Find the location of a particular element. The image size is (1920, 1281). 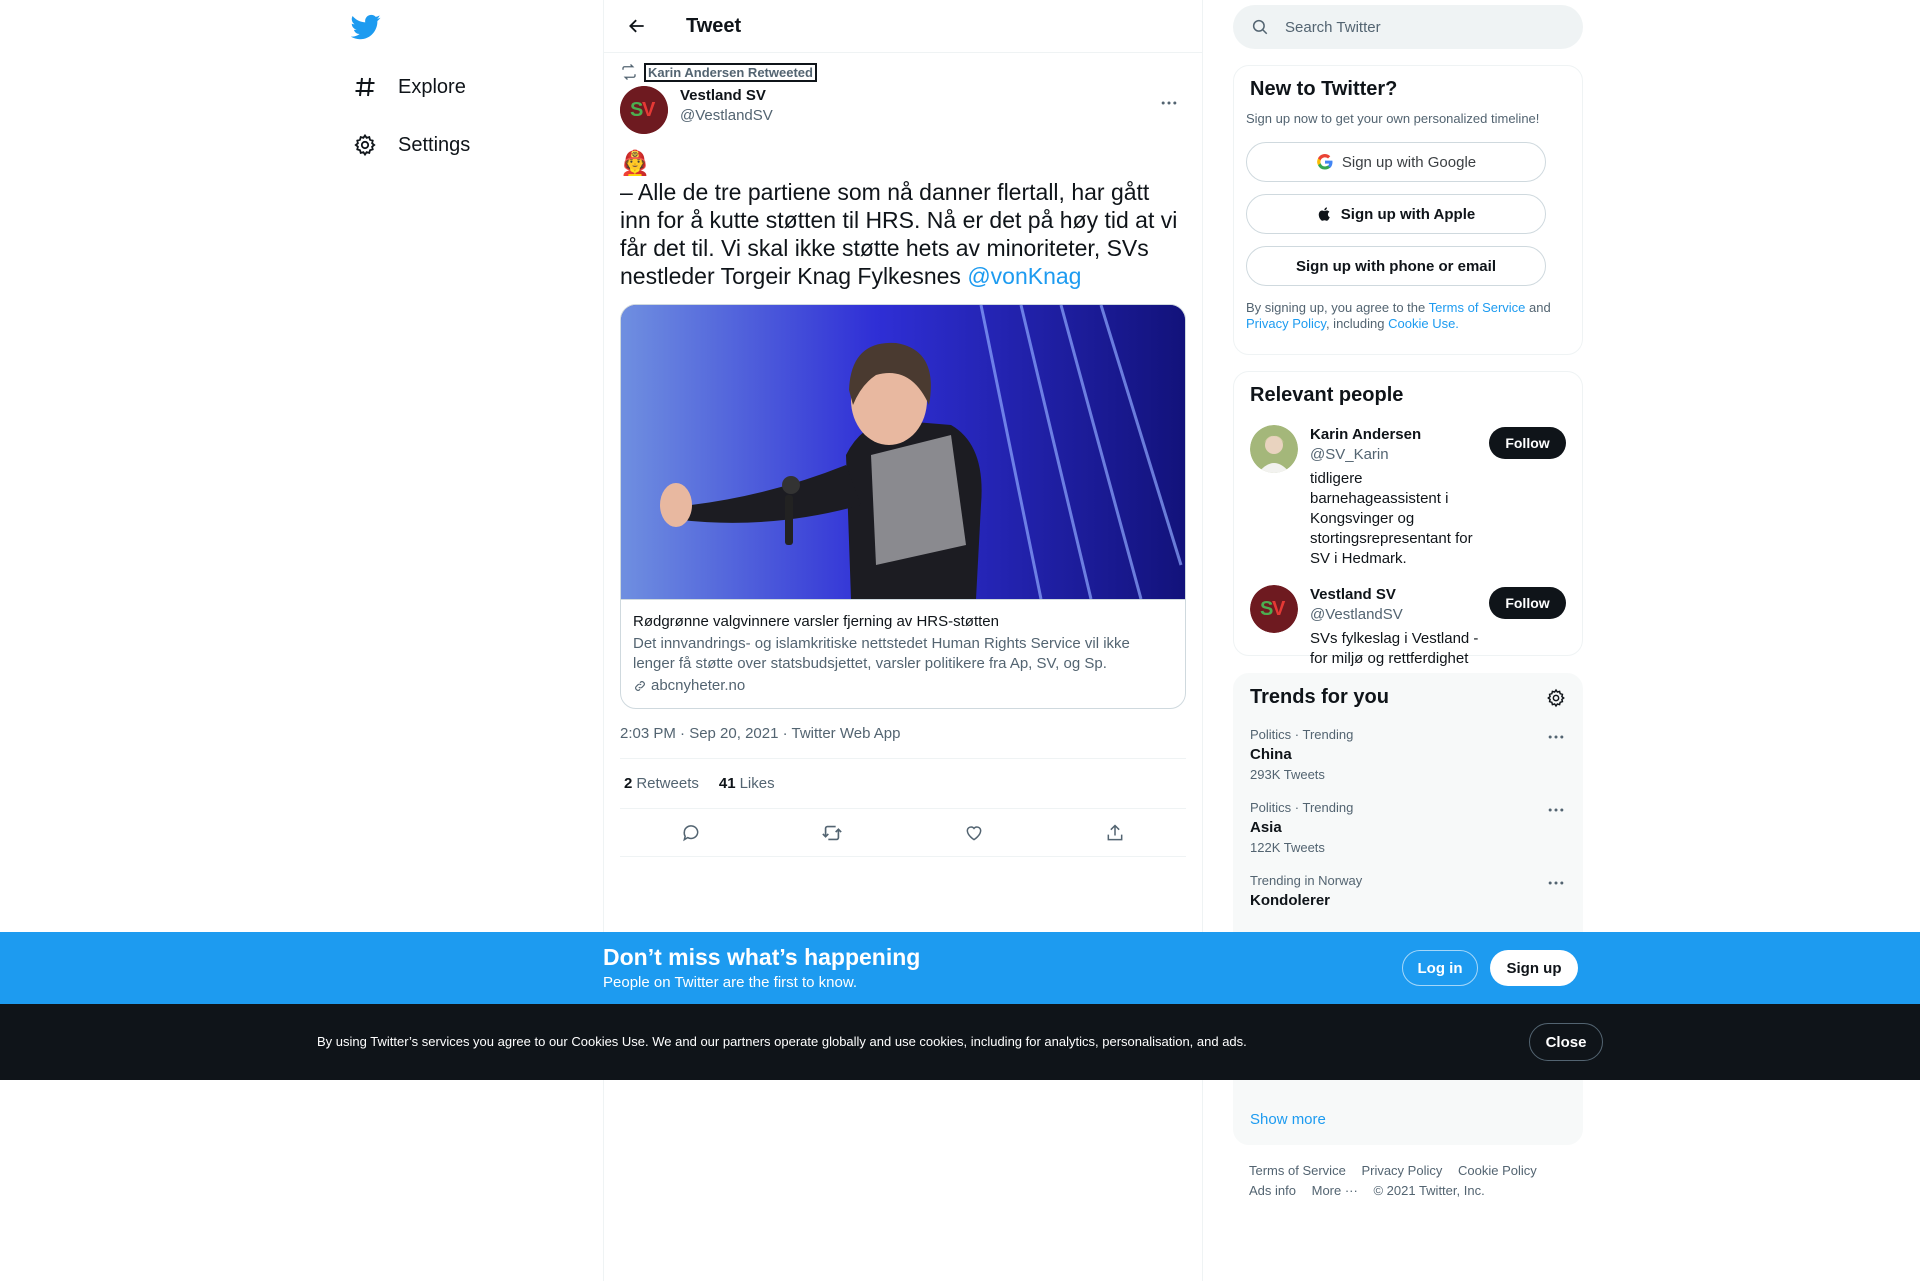

reply-button is located at coordinates (691, 833).